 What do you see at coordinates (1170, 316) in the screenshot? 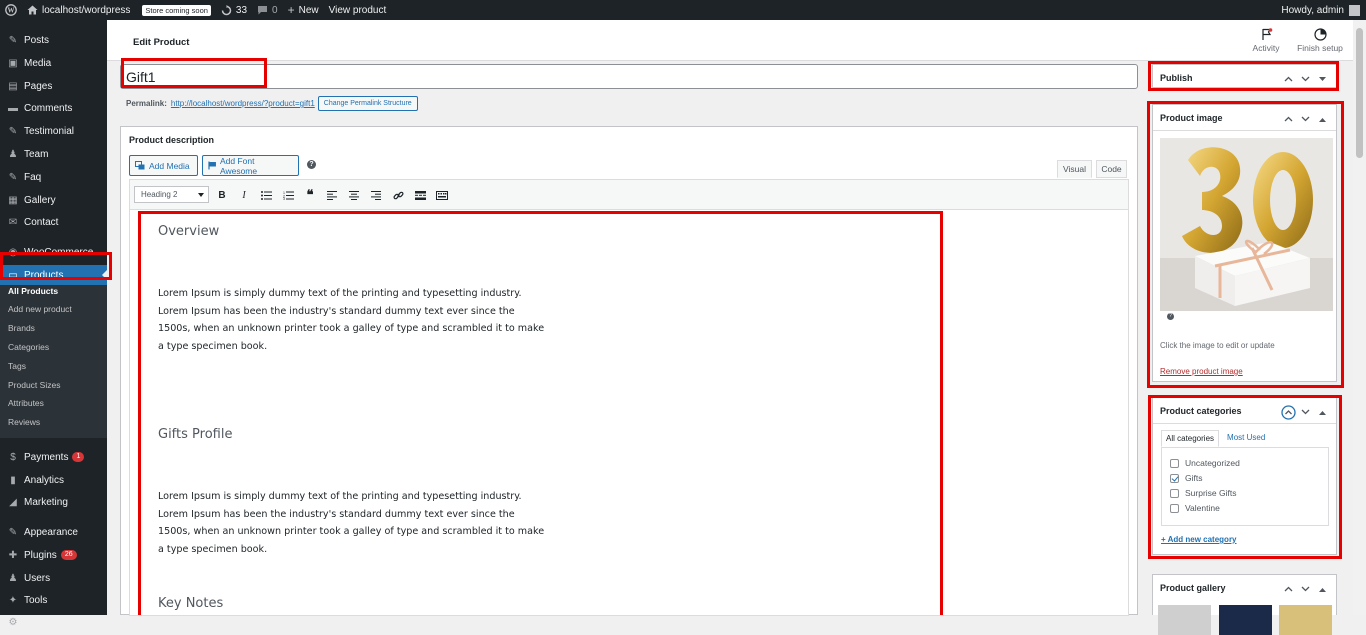
I see `image-help-icon: ?` at bounding box center [1170, 316].